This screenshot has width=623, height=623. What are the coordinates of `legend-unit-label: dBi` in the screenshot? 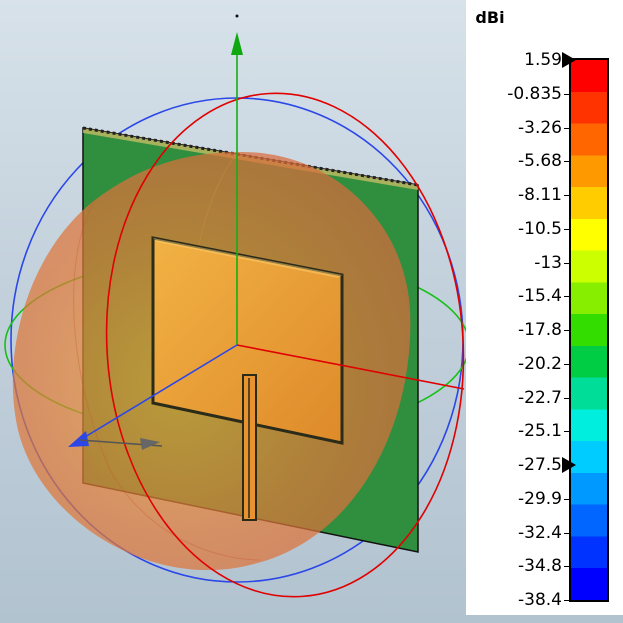 It's located at (490, 17).